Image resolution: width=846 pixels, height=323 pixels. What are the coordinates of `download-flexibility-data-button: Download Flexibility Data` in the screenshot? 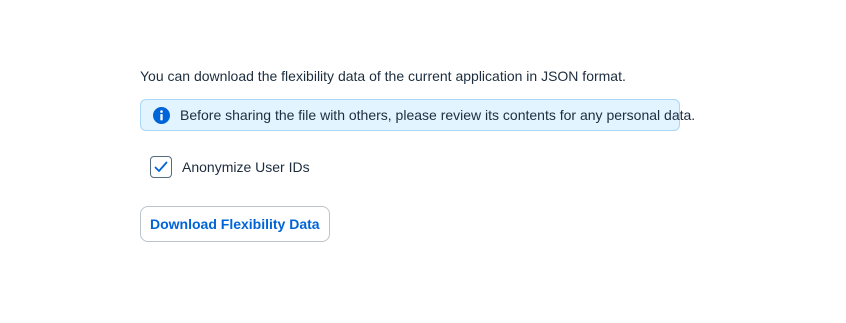 It's located at (235, 224).